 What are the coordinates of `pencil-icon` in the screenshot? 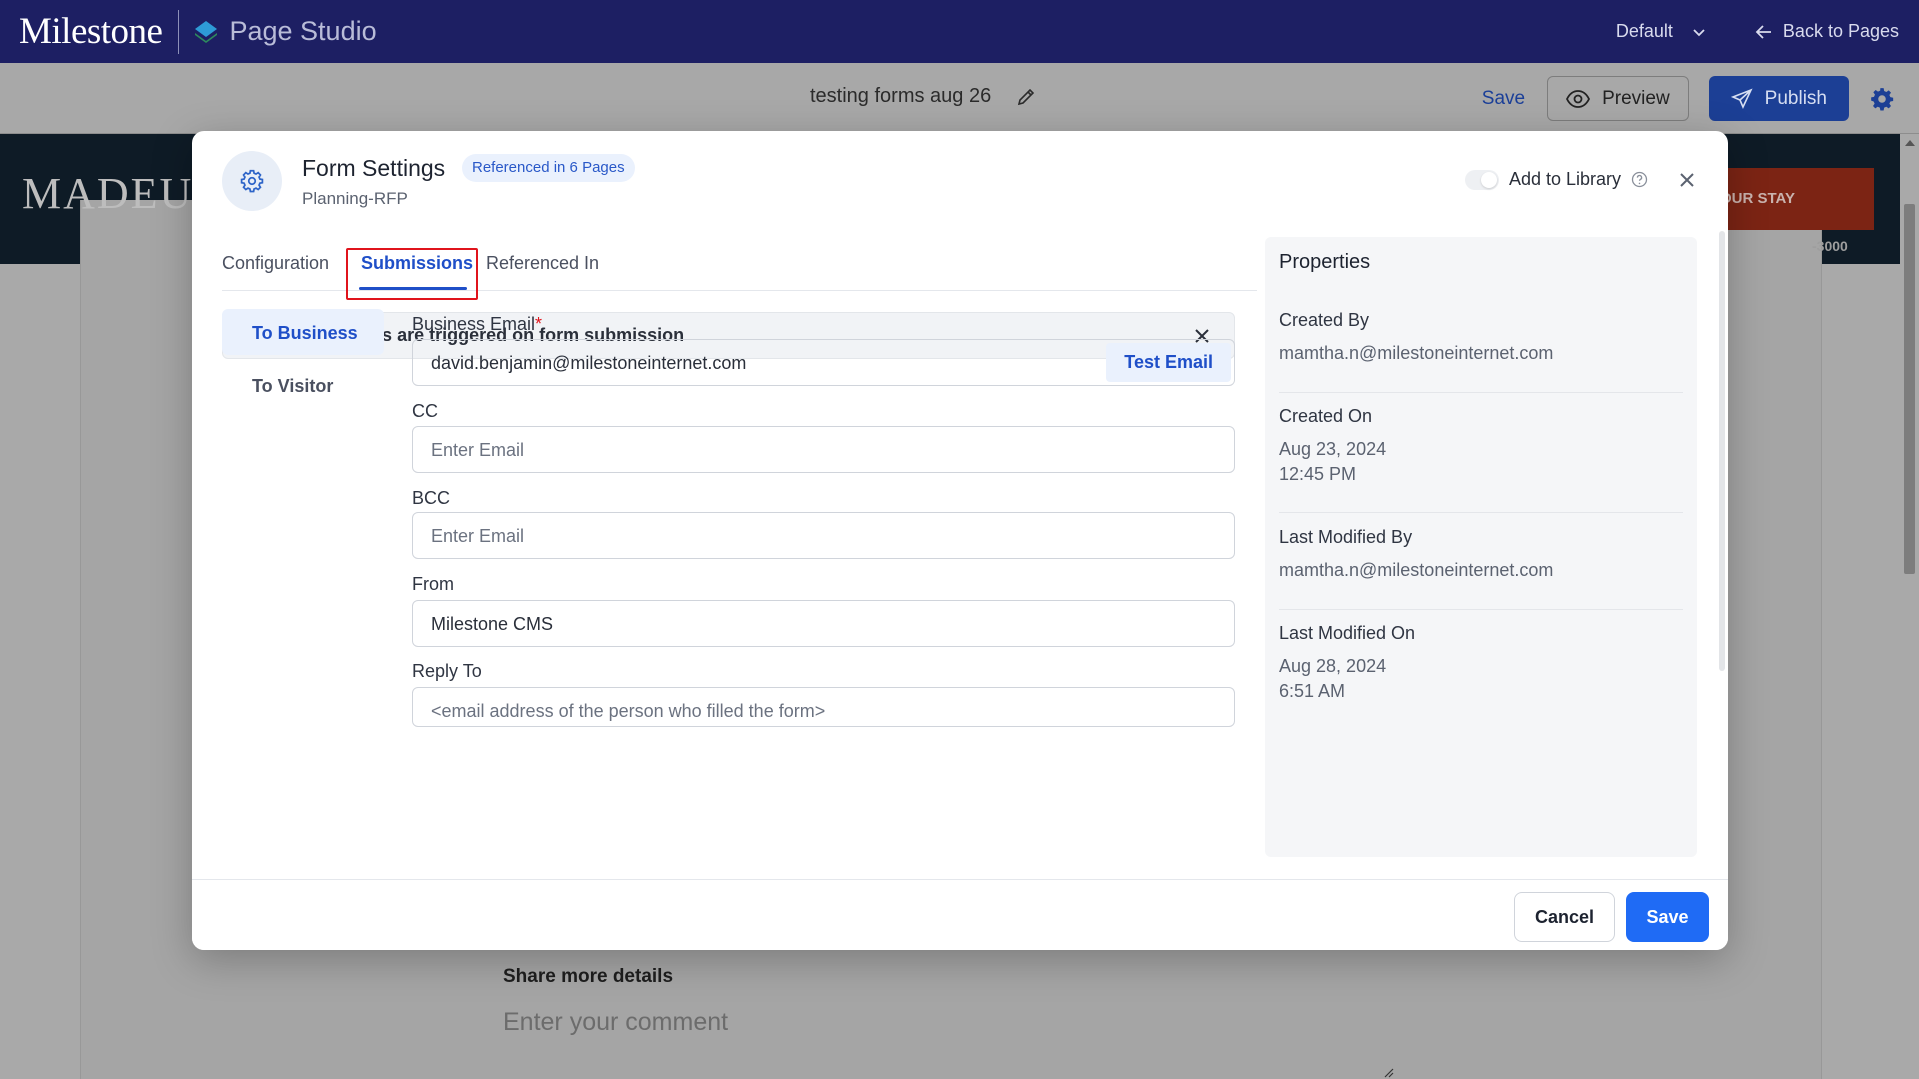 It's located at (1026, 97).